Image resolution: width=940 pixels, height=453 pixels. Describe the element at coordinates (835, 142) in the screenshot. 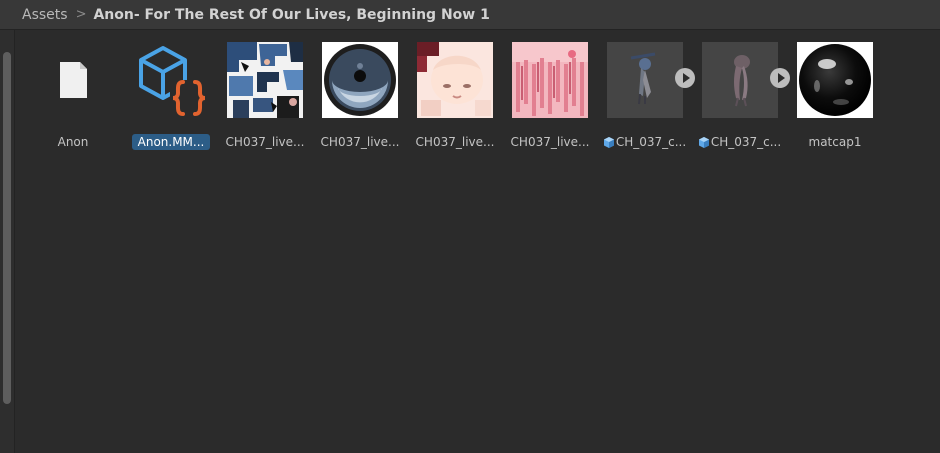

I see `asset-label: matcap1` at that location.